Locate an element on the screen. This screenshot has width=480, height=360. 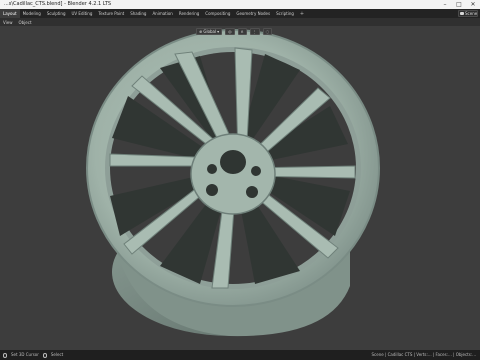
viewport-header: View Object is located at coordinates (240, 22).